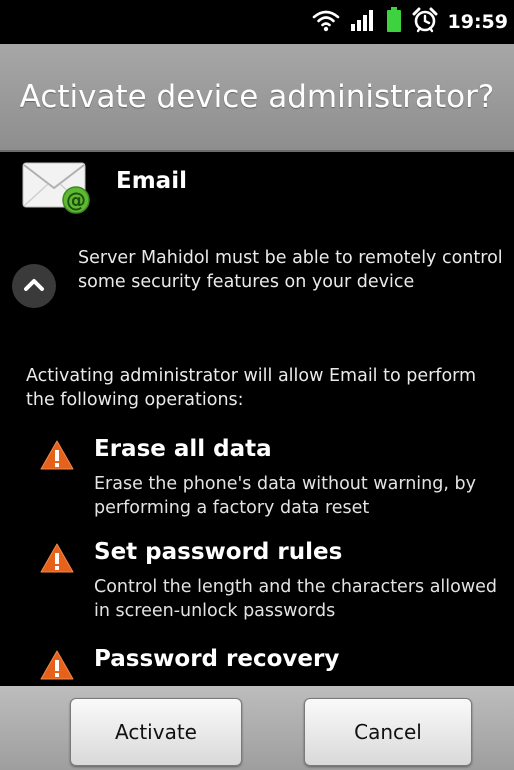 The image size is (514, 770). What do you see at coordinates (58, 188) in the screenshot?
I see `email-icon: @` at bounding box center [58, 188].